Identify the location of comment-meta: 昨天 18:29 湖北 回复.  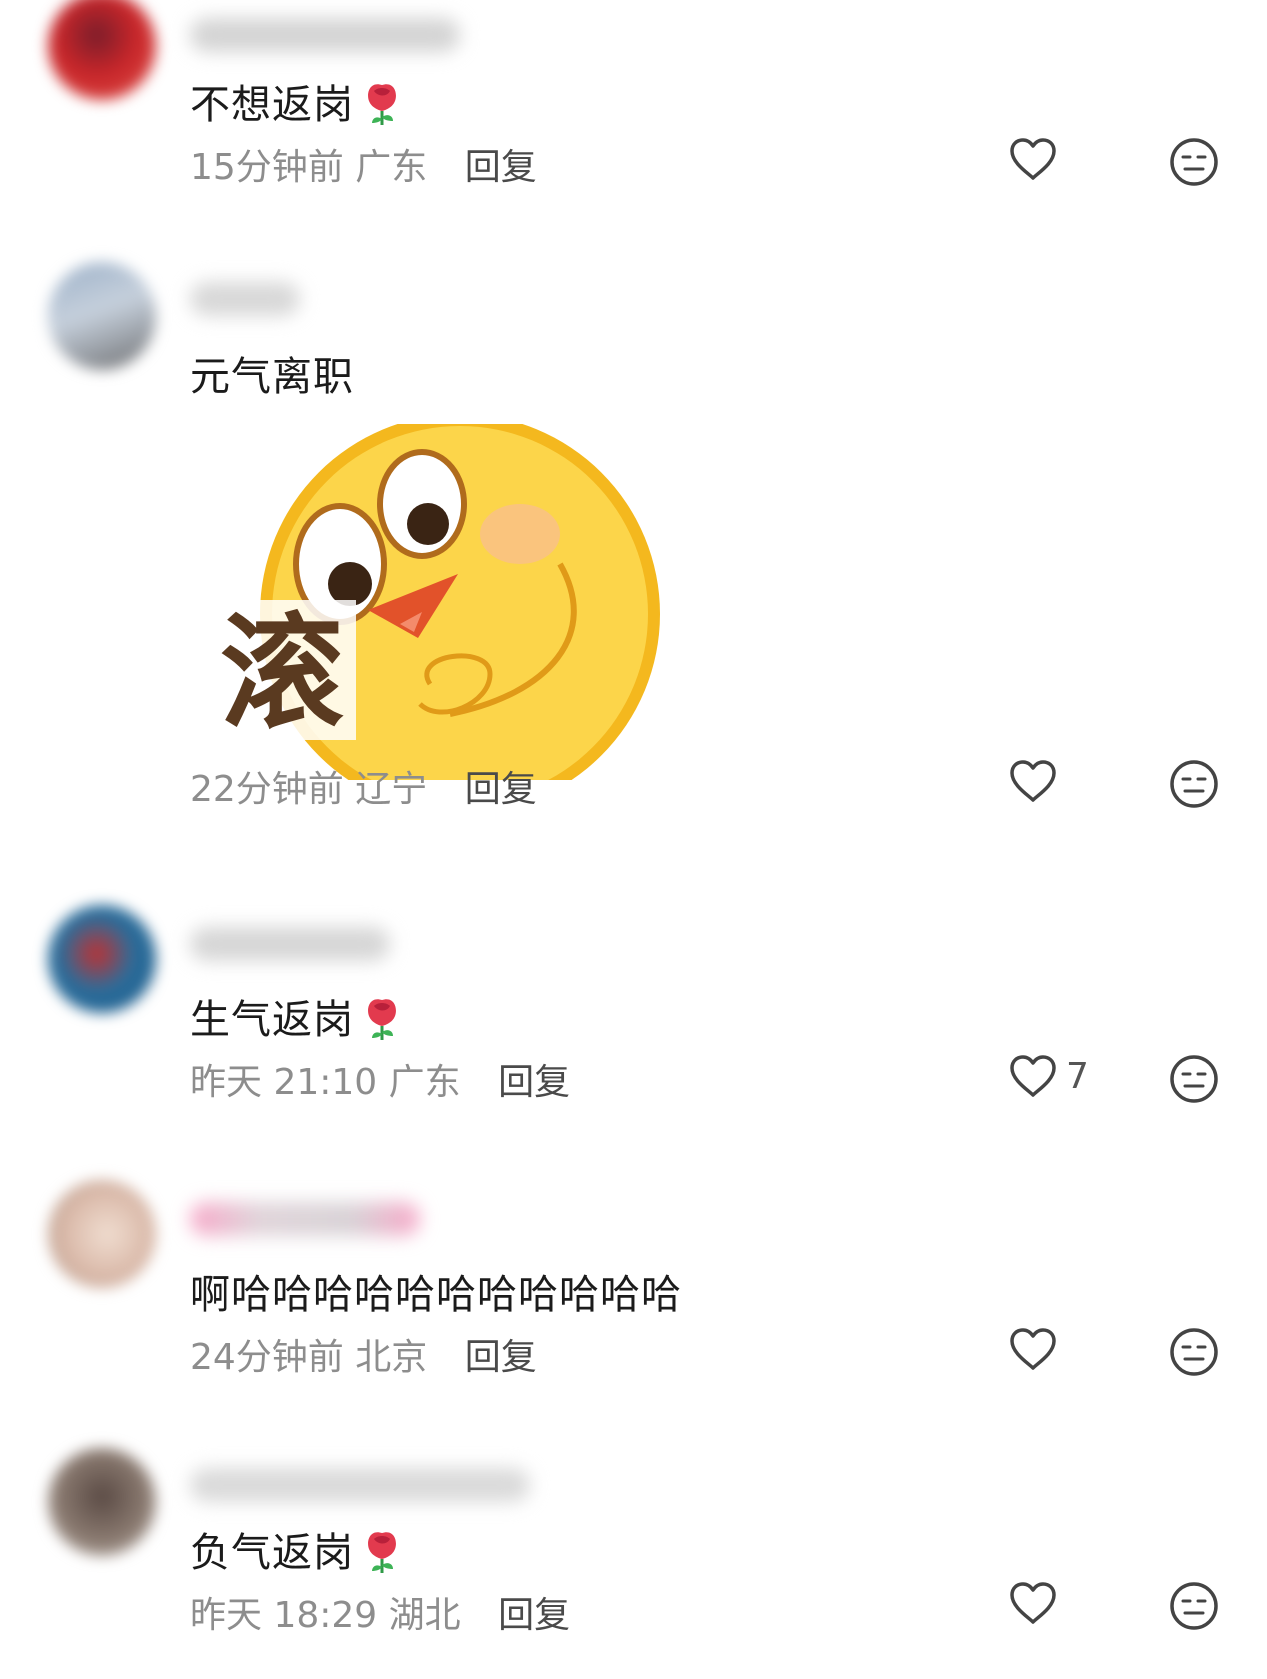
(380, 1612).